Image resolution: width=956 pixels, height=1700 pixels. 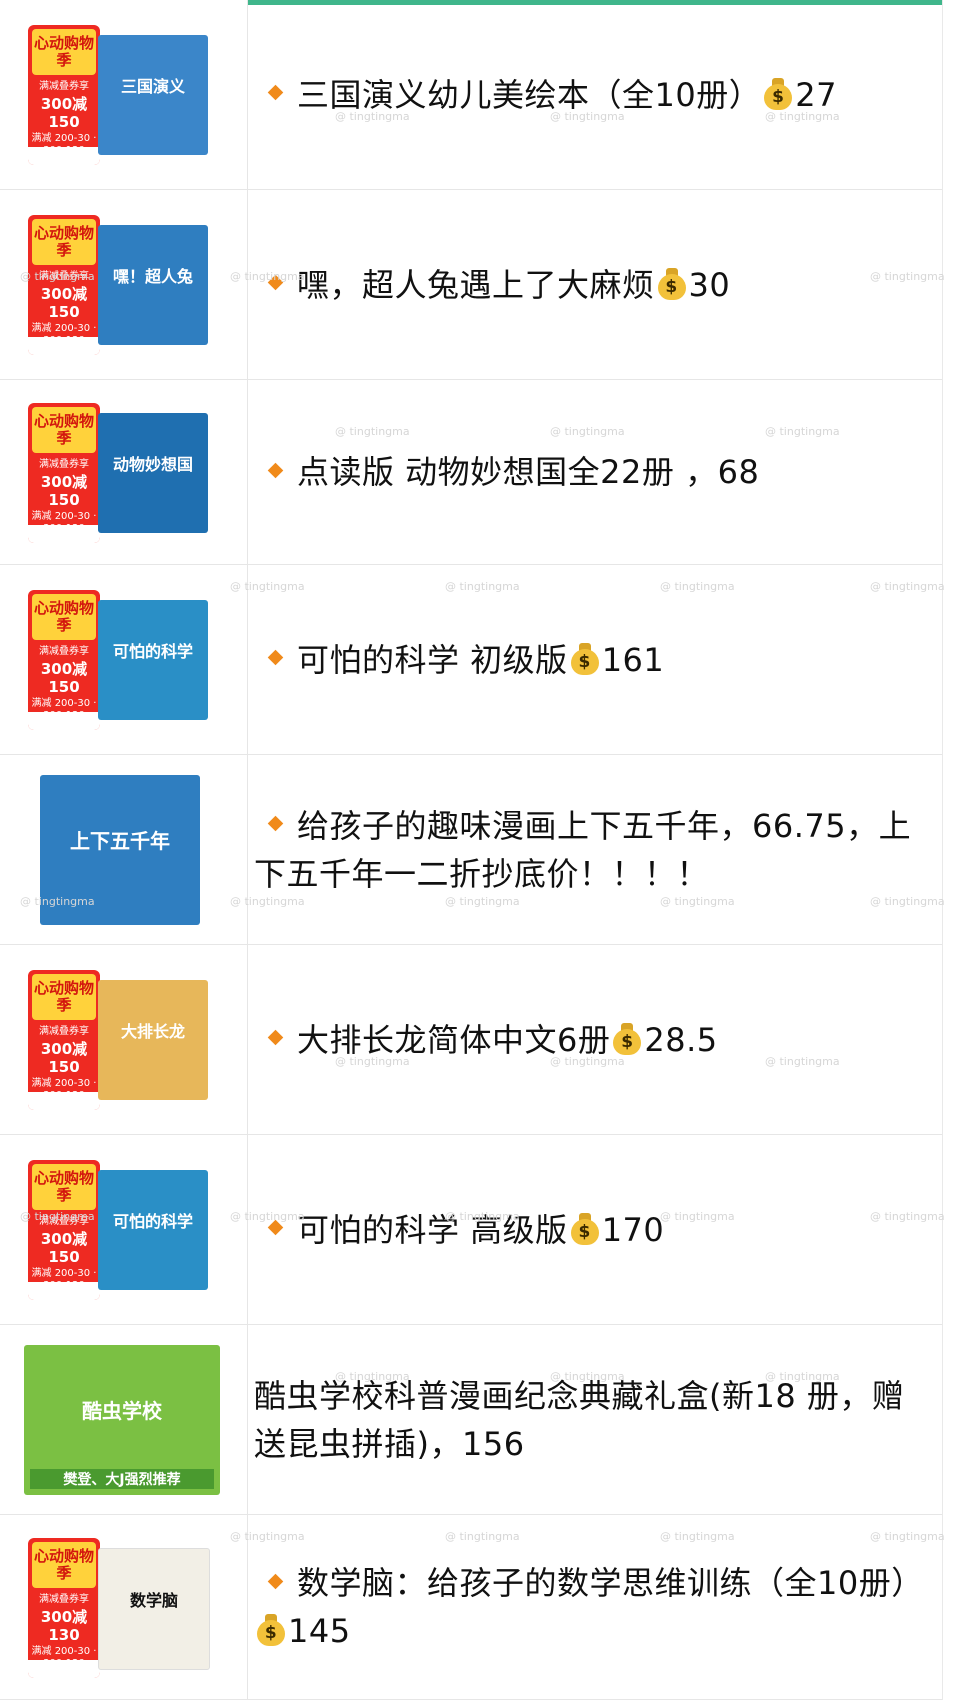 I want to click on product-text-cell: 可怕的科学 初级版 161, so click(x=595, y=659).